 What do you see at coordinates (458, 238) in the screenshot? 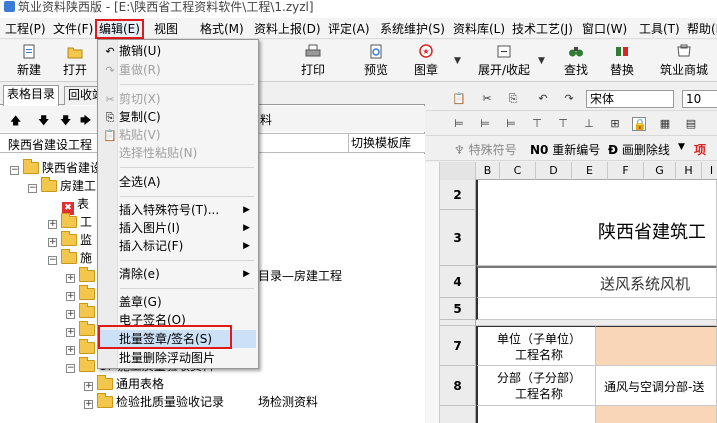
I see `row-header-cell: 3` at bounding box center [458, 238].